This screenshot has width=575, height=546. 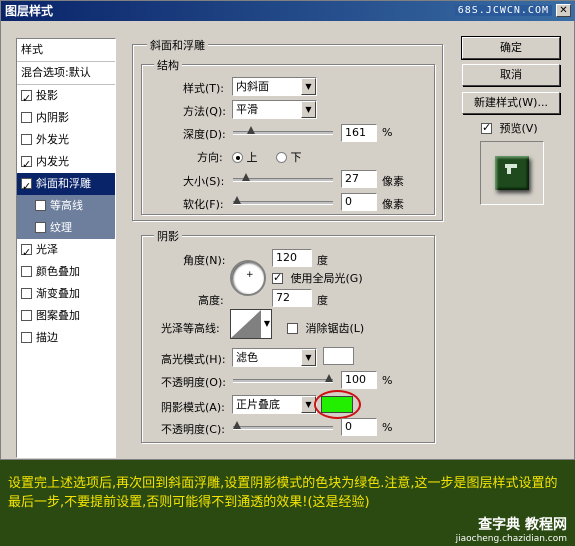 I want to click on radio-icon, so click(x=281, y=157).